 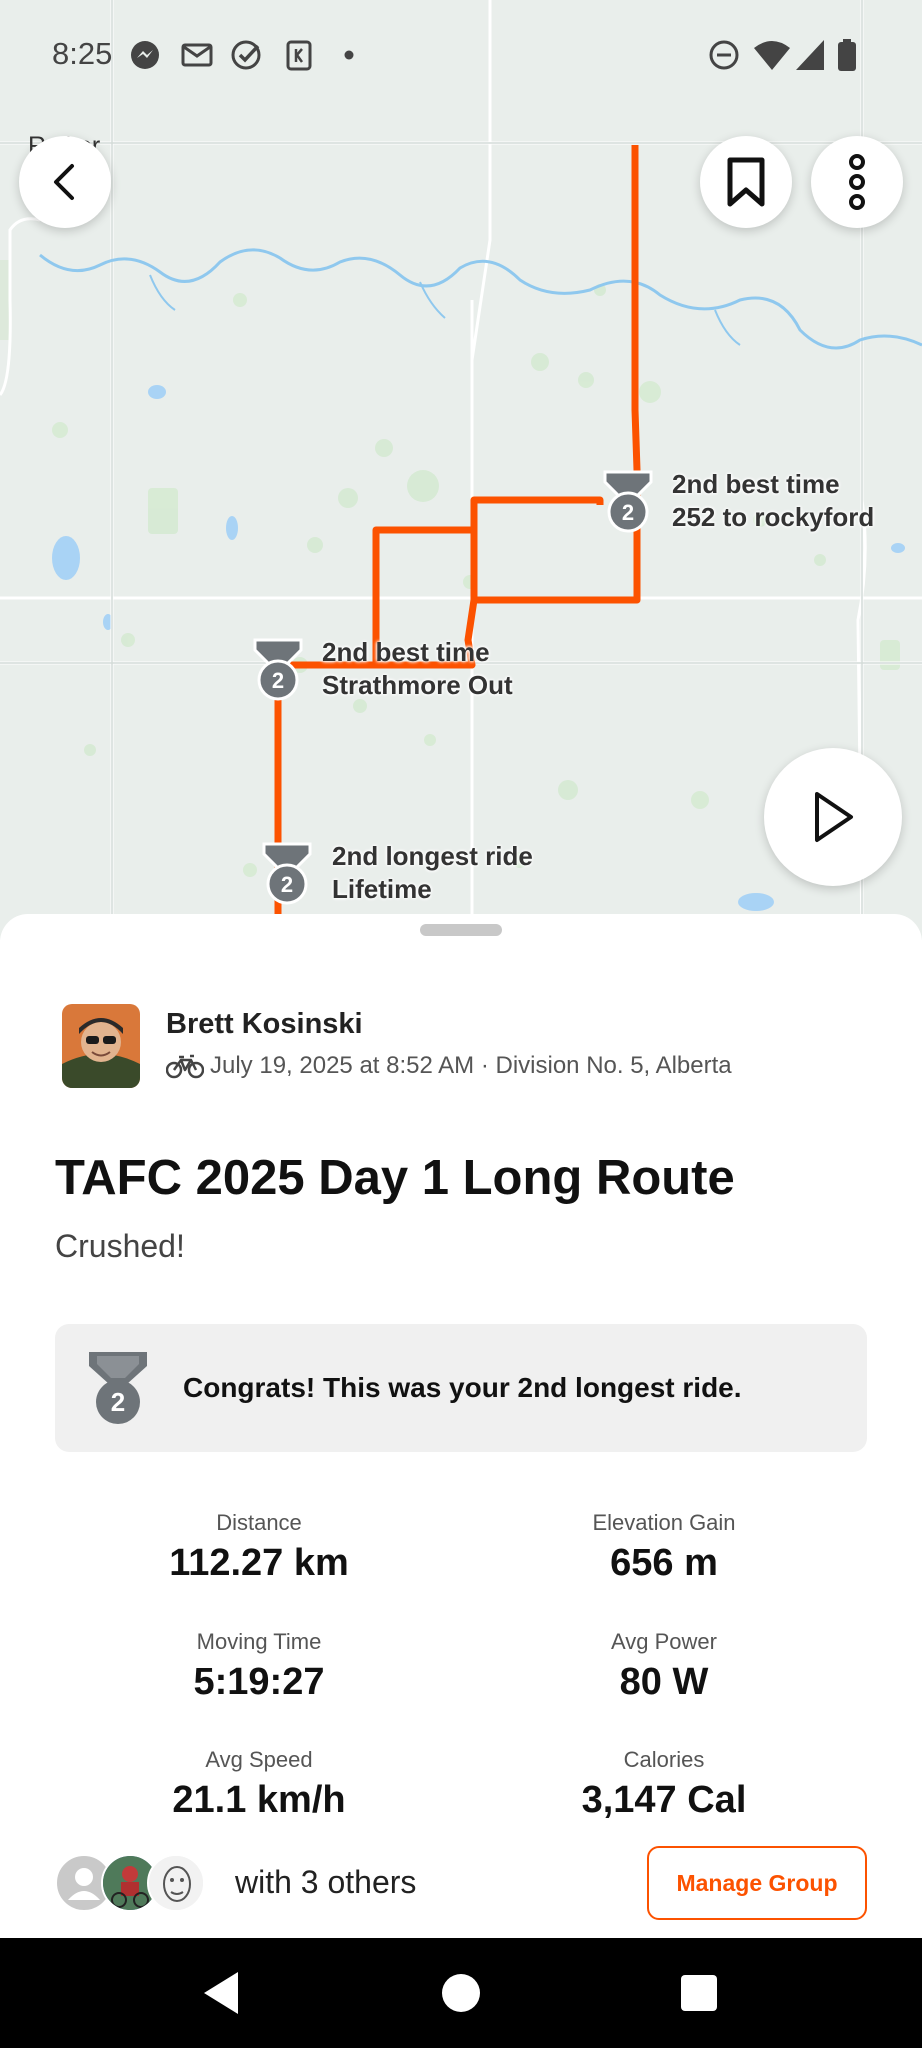 What do you see at coordinates (664, 1682) in the screenshot?
I see `stat-value: 80 W` at bounding box center [664, 1682].